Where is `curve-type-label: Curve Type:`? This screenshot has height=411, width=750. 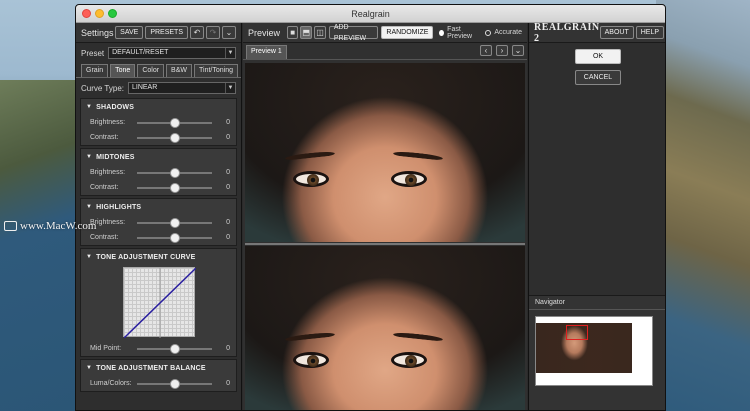
curve-type-label: Curve Type: is located at coordinates (102, 88).